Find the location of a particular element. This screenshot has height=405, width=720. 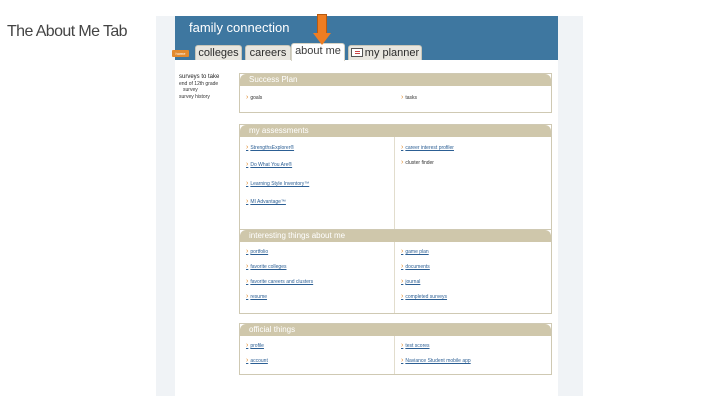

planner-icon is located at coordinates (356, 52).